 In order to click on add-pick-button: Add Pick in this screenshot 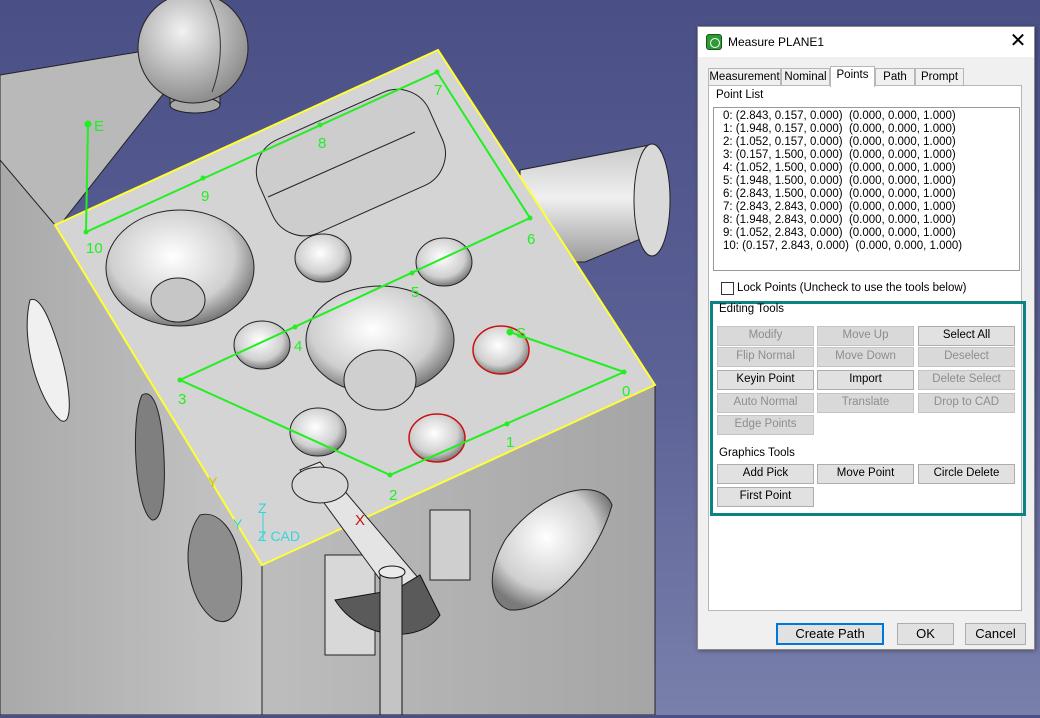, I will do `click(765, 474)`.